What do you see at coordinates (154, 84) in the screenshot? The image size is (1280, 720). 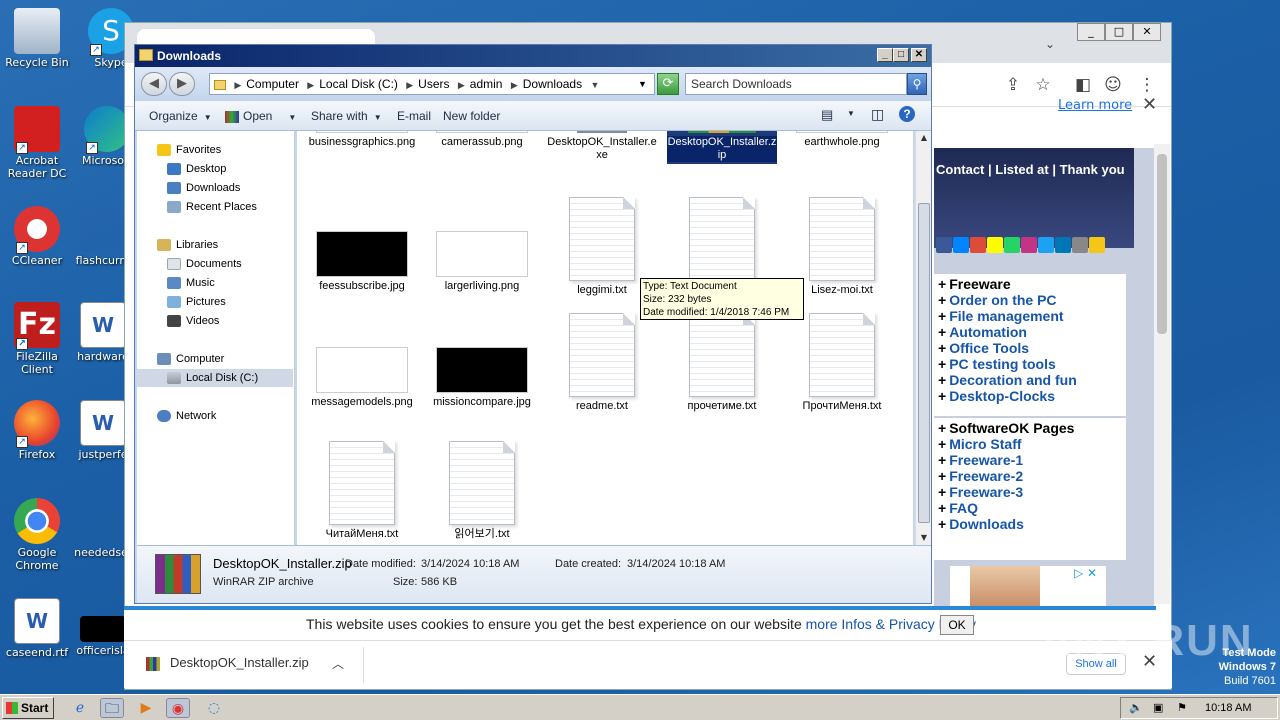 I see `back-button: ◀` at bounding box center [154, 84].